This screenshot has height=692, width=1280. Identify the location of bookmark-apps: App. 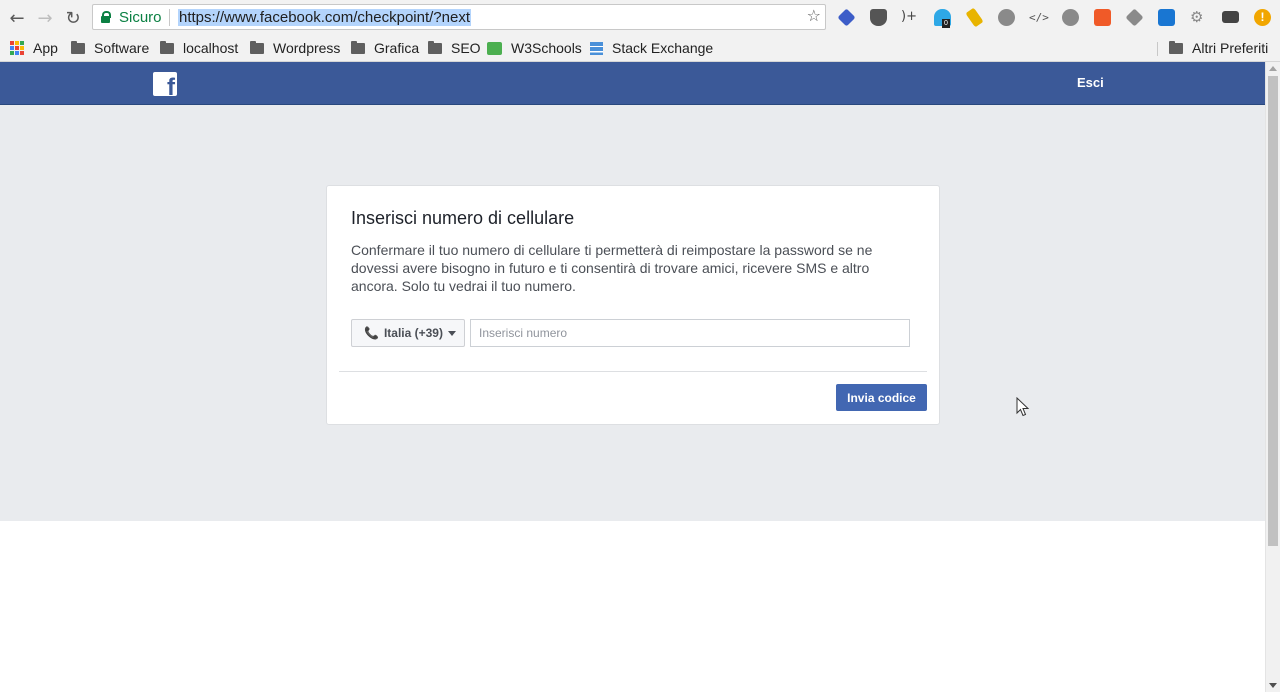
(34, 48).